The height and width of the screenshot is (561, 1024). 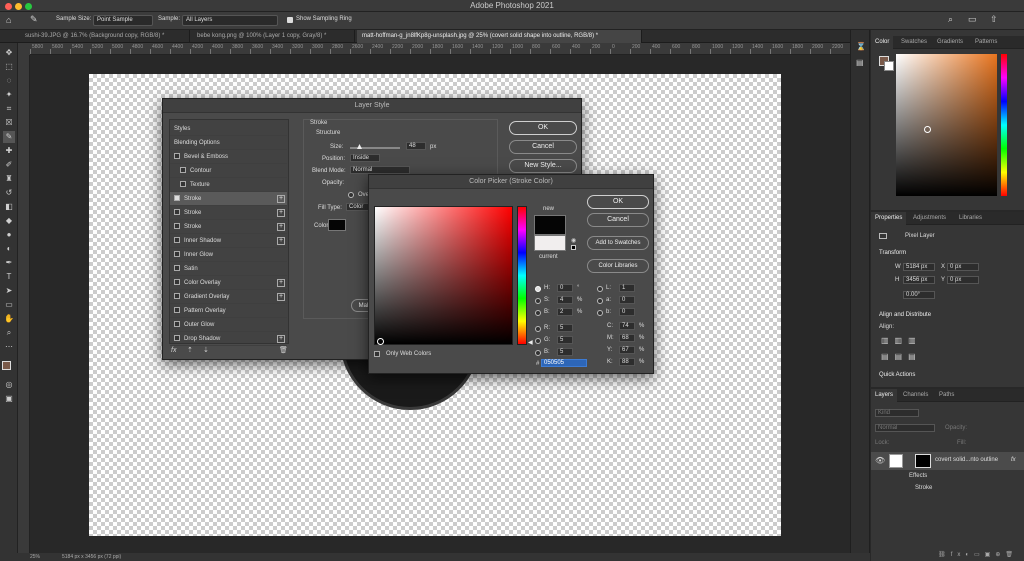 What do you see at coordinates (9, 399) in the screenshot?
I see `screen-mode-icon: ▣` at bounding box center [9, 399].